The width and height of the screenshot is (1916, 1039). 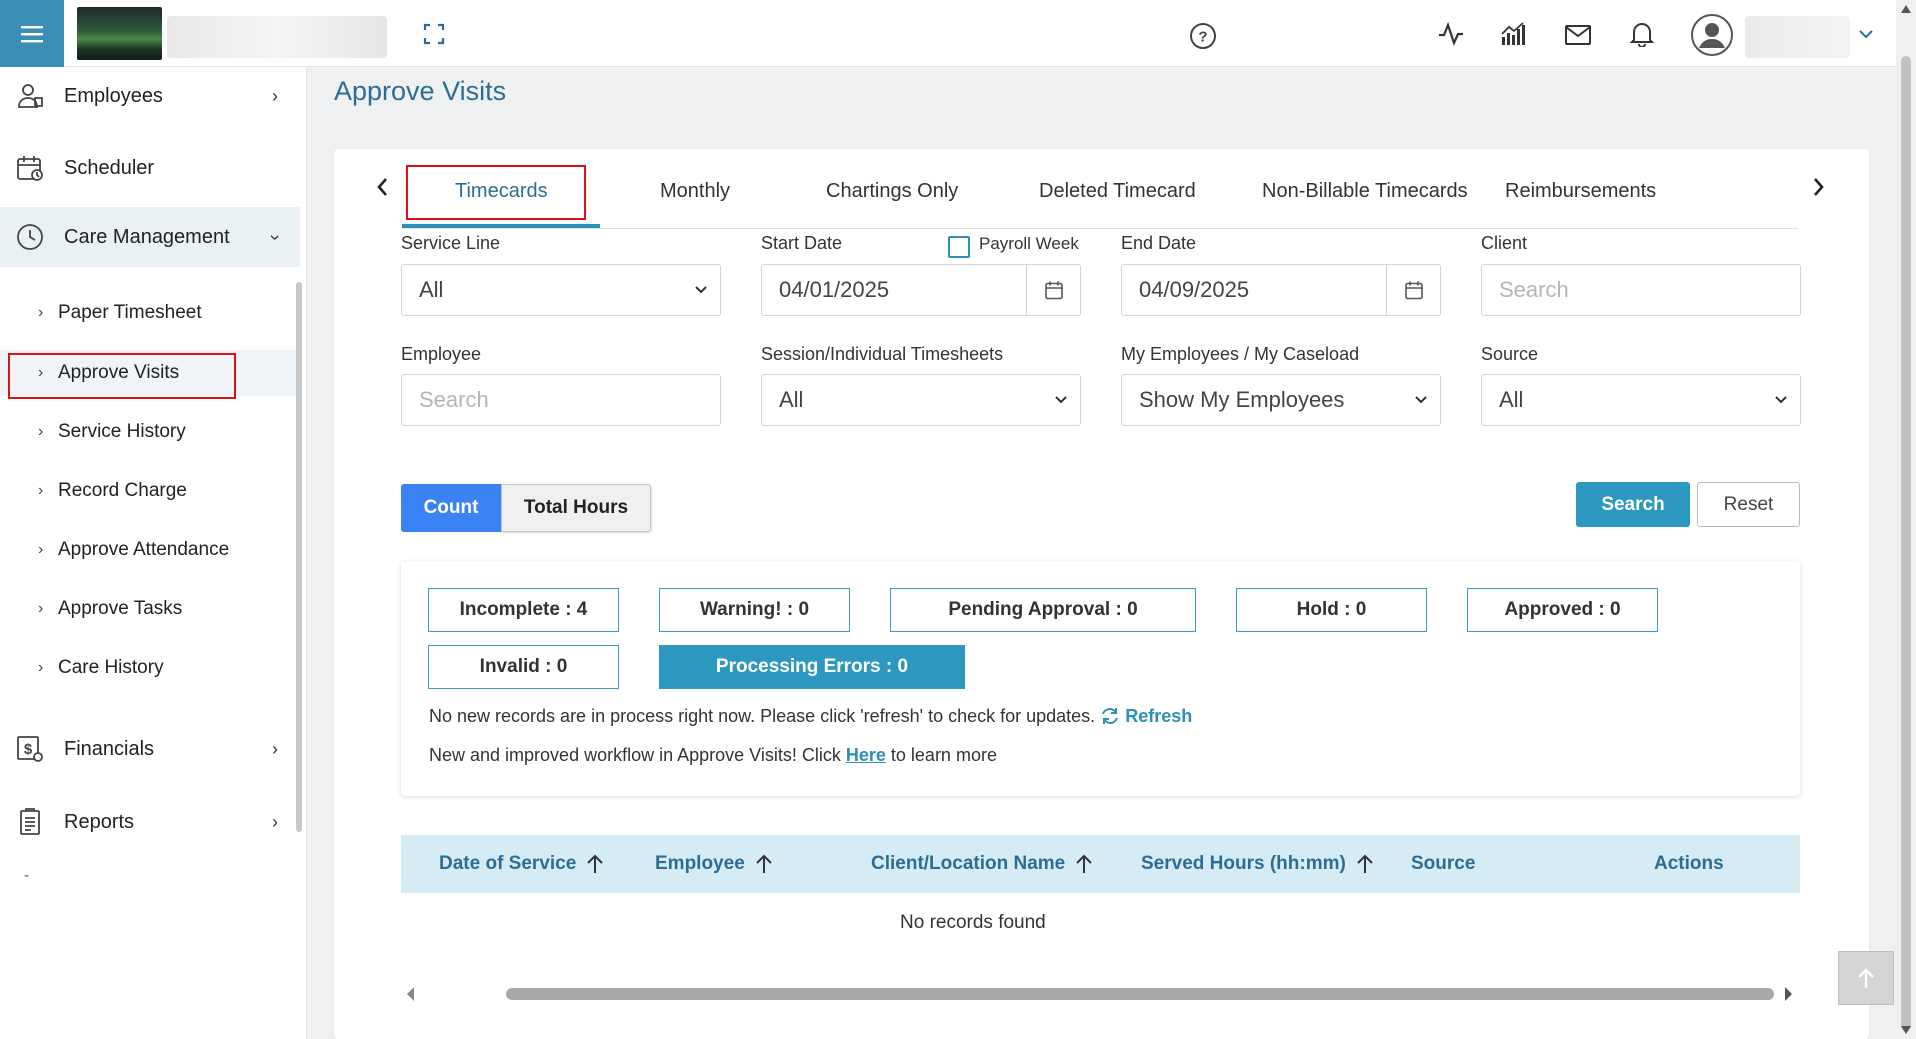 What do you see at coordinates (122, 376) in the screenshot?
I see `annotation-highlight-box` at bounding box center [122, 376].